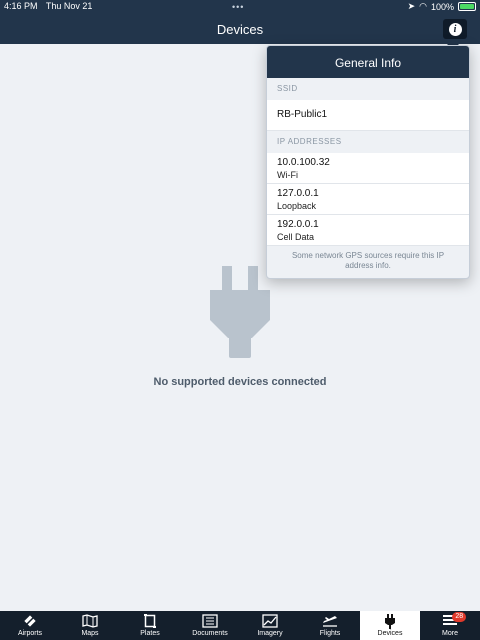 Image resolution: width=480 pixels, height=640 pixels. What do you see at coordinates (330, 633) in the screenshot?
I see `tab-label: Flights` at bounding box center [330, 633].